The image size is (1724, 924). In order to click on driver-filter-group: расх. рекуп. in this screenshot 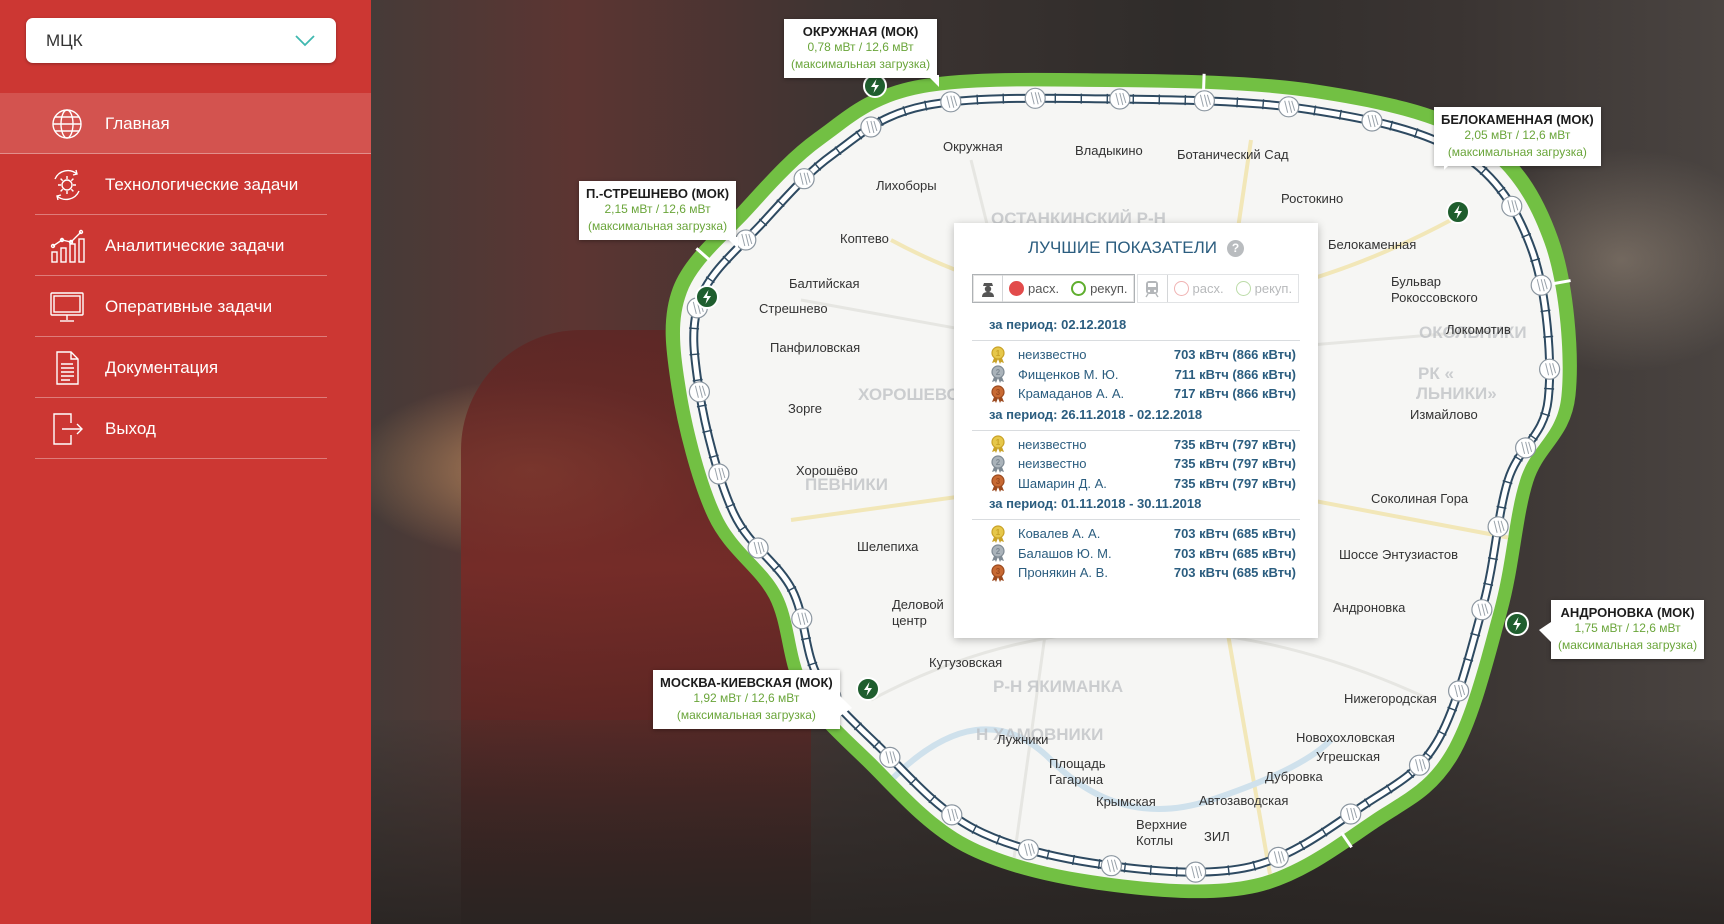, I will do `click(1053, 288)`.